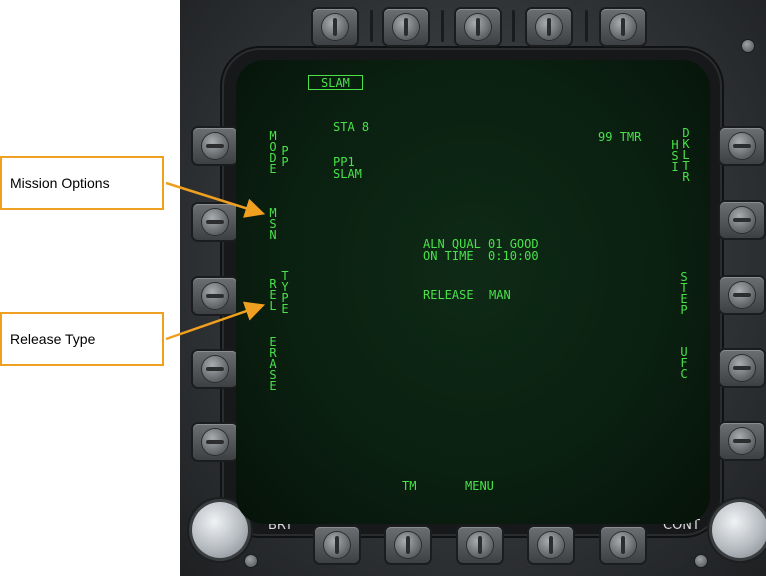  I want to click on erase-option: ERASE, so click(273, 364).